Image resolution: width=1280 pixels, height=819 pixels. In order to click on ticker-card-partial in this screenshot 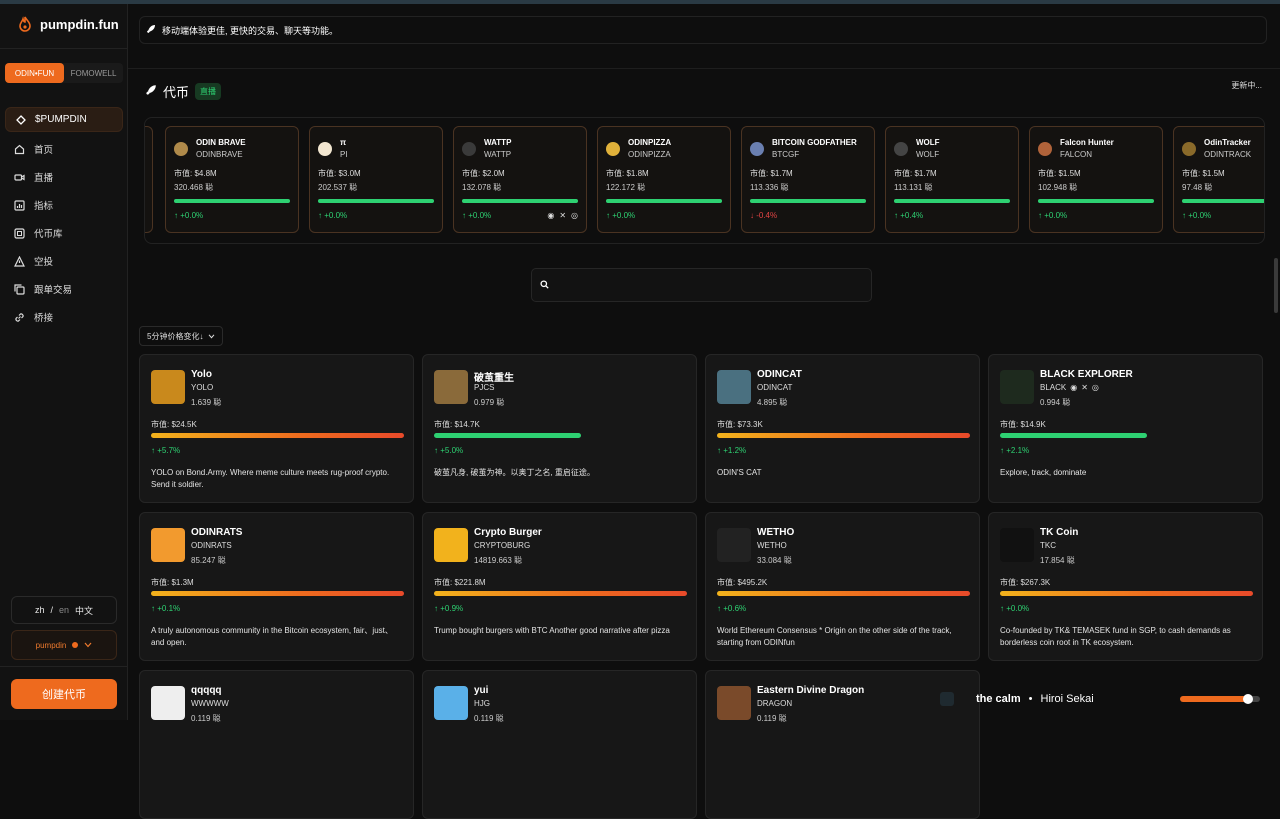, I will do `click(149, 179)`.